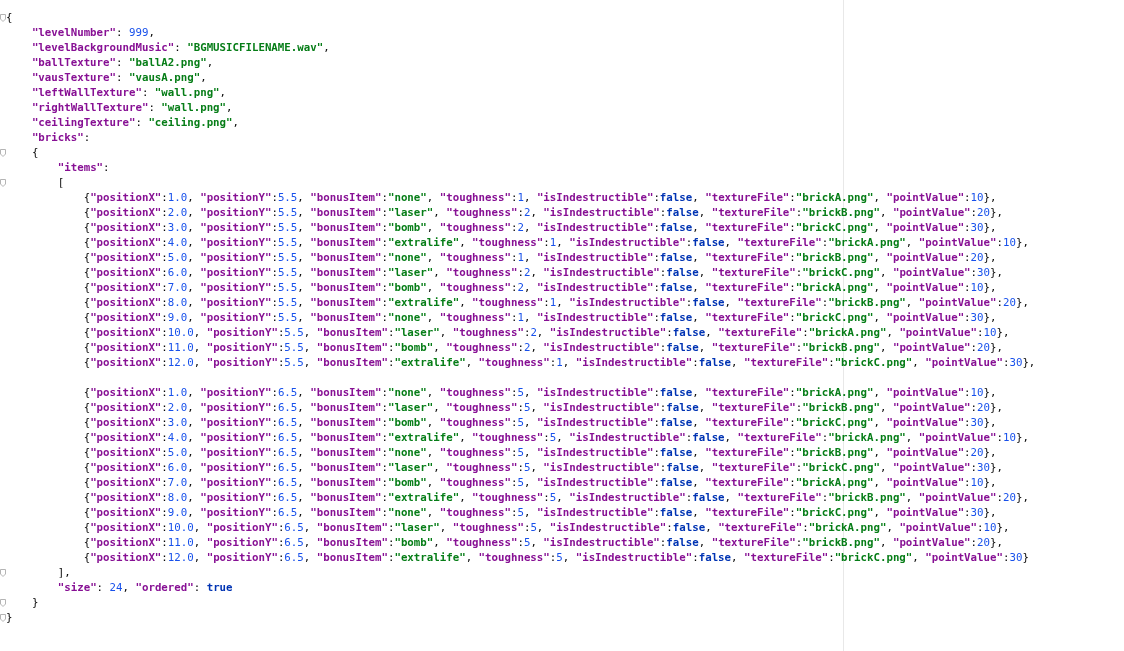 This screenshot has width=1124, height=651. What do you see at coordinates (555, 497) in the screenshot?
I see `code-line: {"positionX":8.0, "positionY":6.5, "bonusItem":"extralife", "toughness":5, "isIndestructible":false, "textureFile":"brickB.png", "pointValue":20},` at bounding box center [555, 497].